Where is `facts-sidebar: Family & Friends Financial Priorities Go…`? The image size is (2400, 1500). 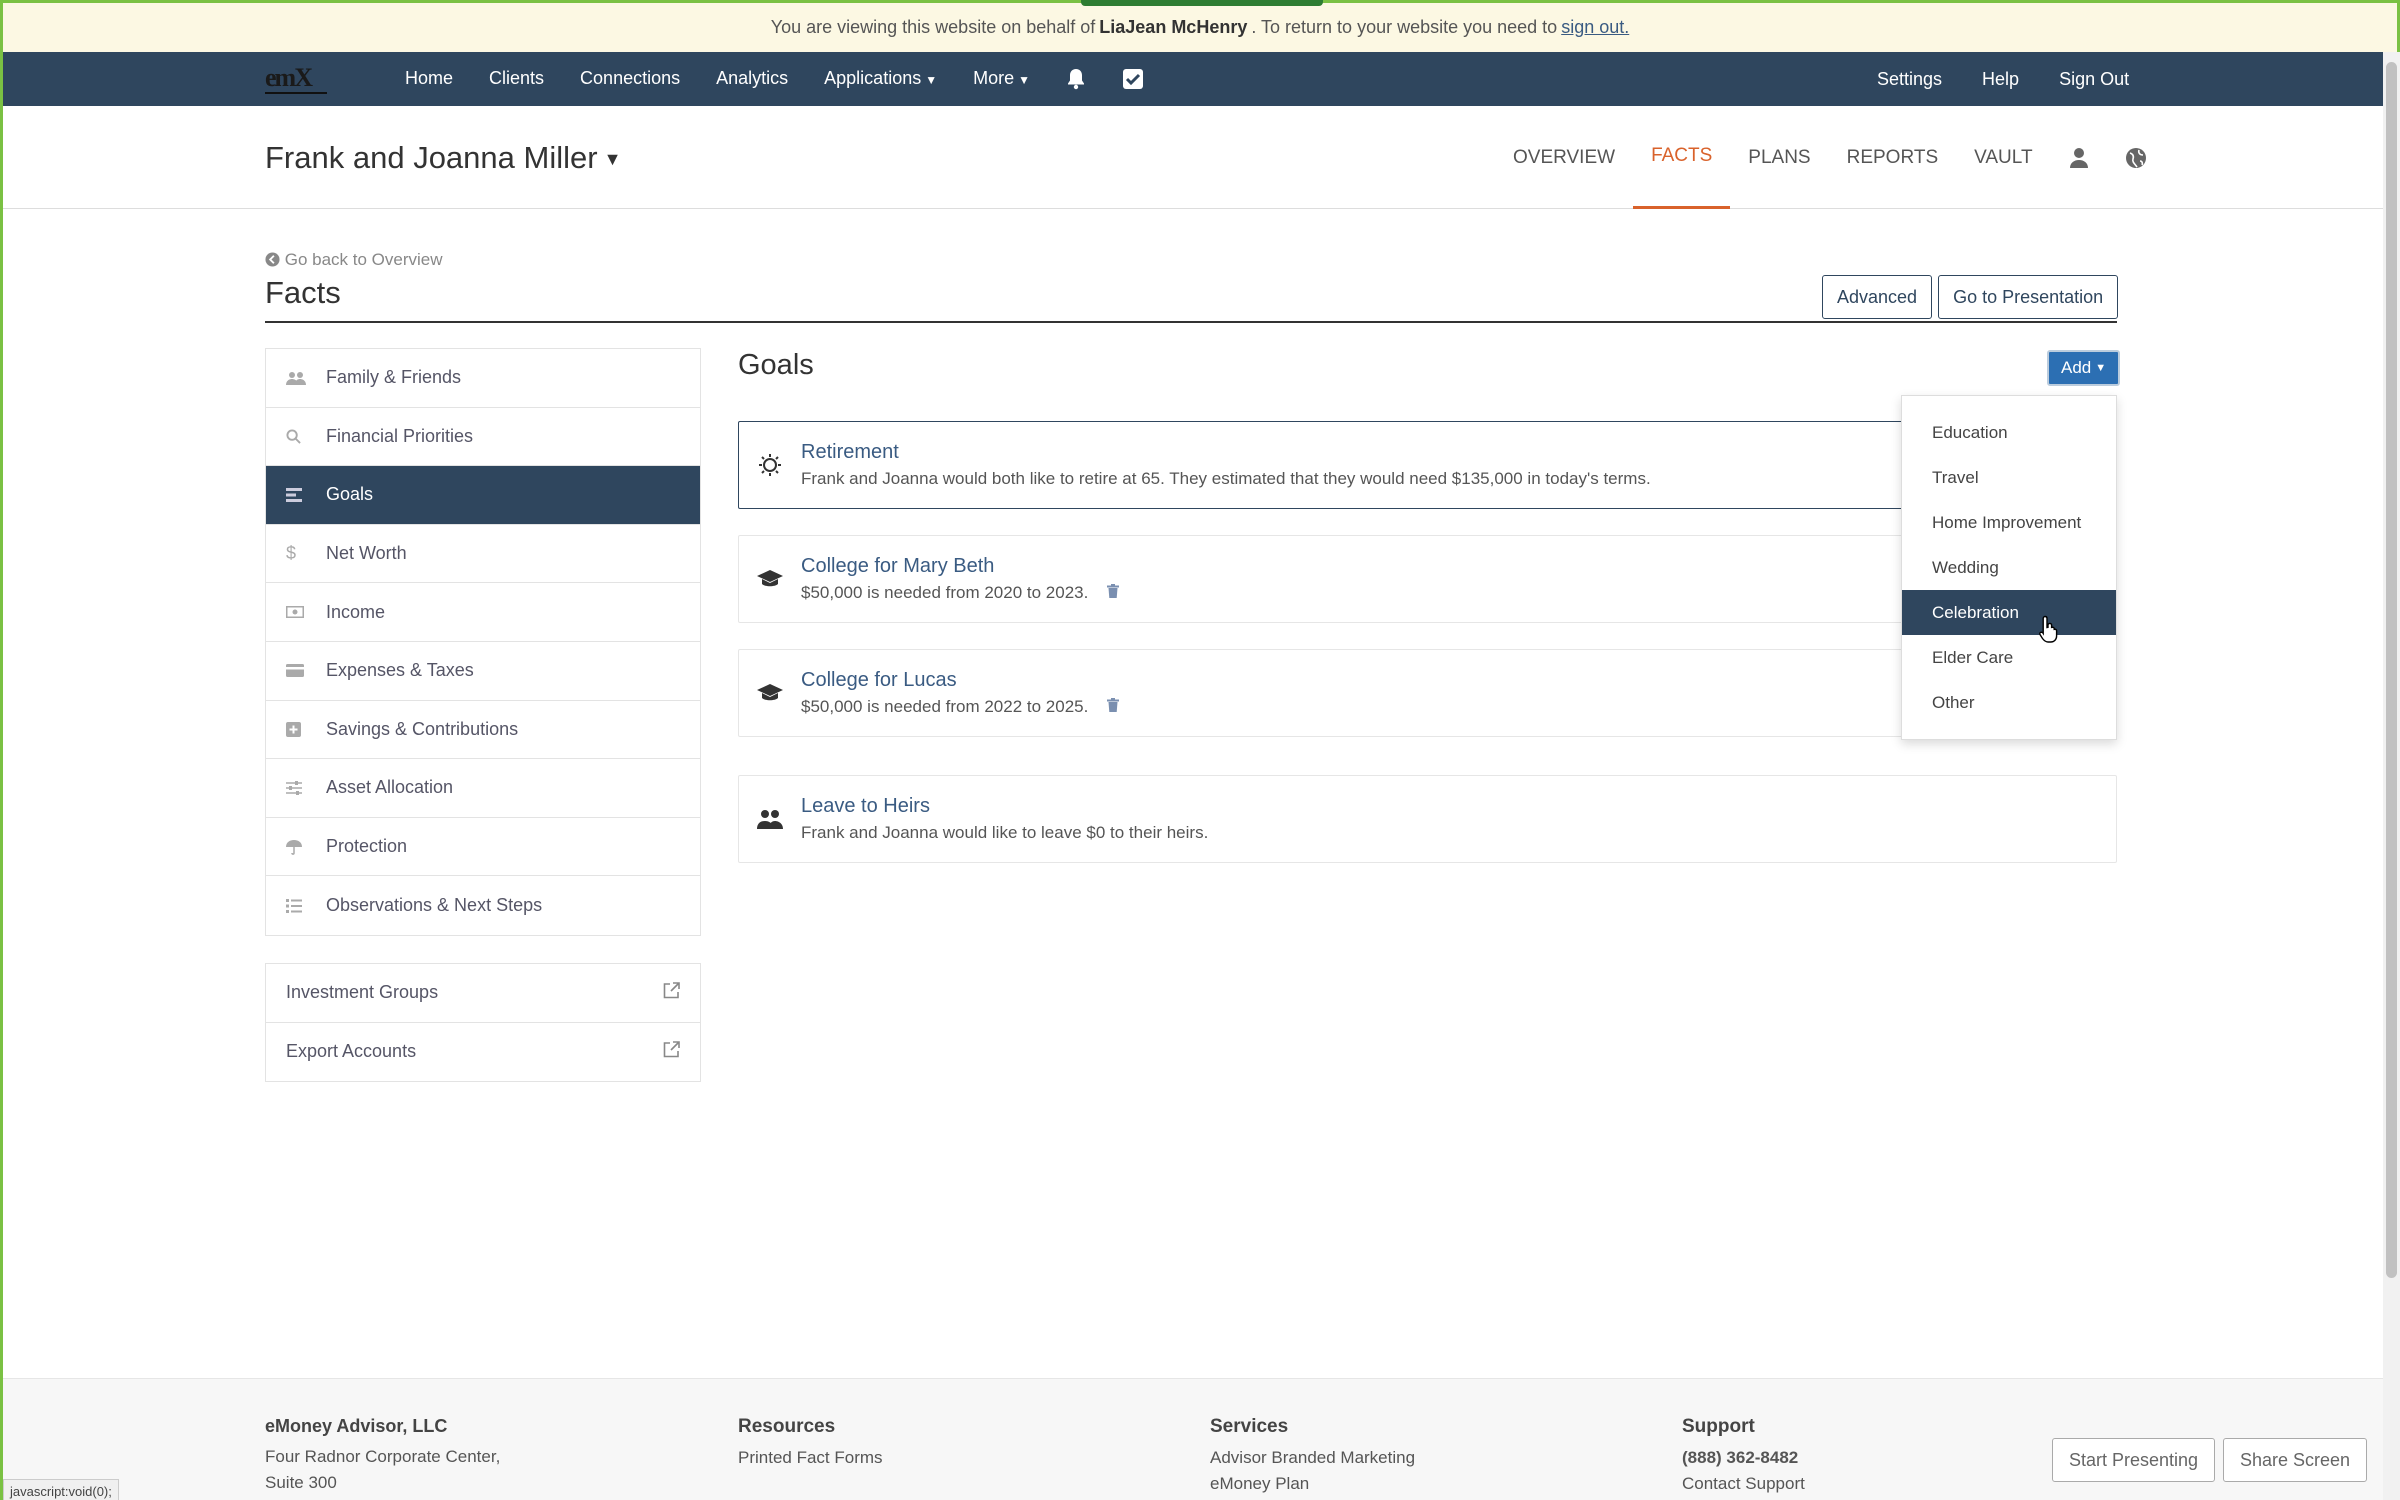 facts-sidebar: Family & Friends Financial Priorities Go… is located at coordinates (483, 642).